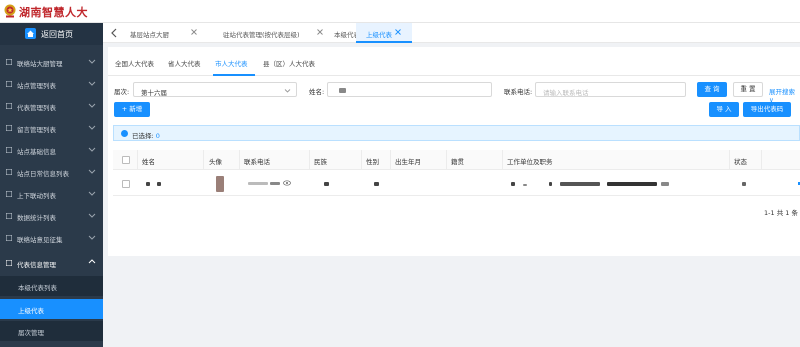 This screenshot has width=800, height=347. Describe the element at coordinates (132, 109) in the screenshot. I see `add-button: + 新增` at that location.